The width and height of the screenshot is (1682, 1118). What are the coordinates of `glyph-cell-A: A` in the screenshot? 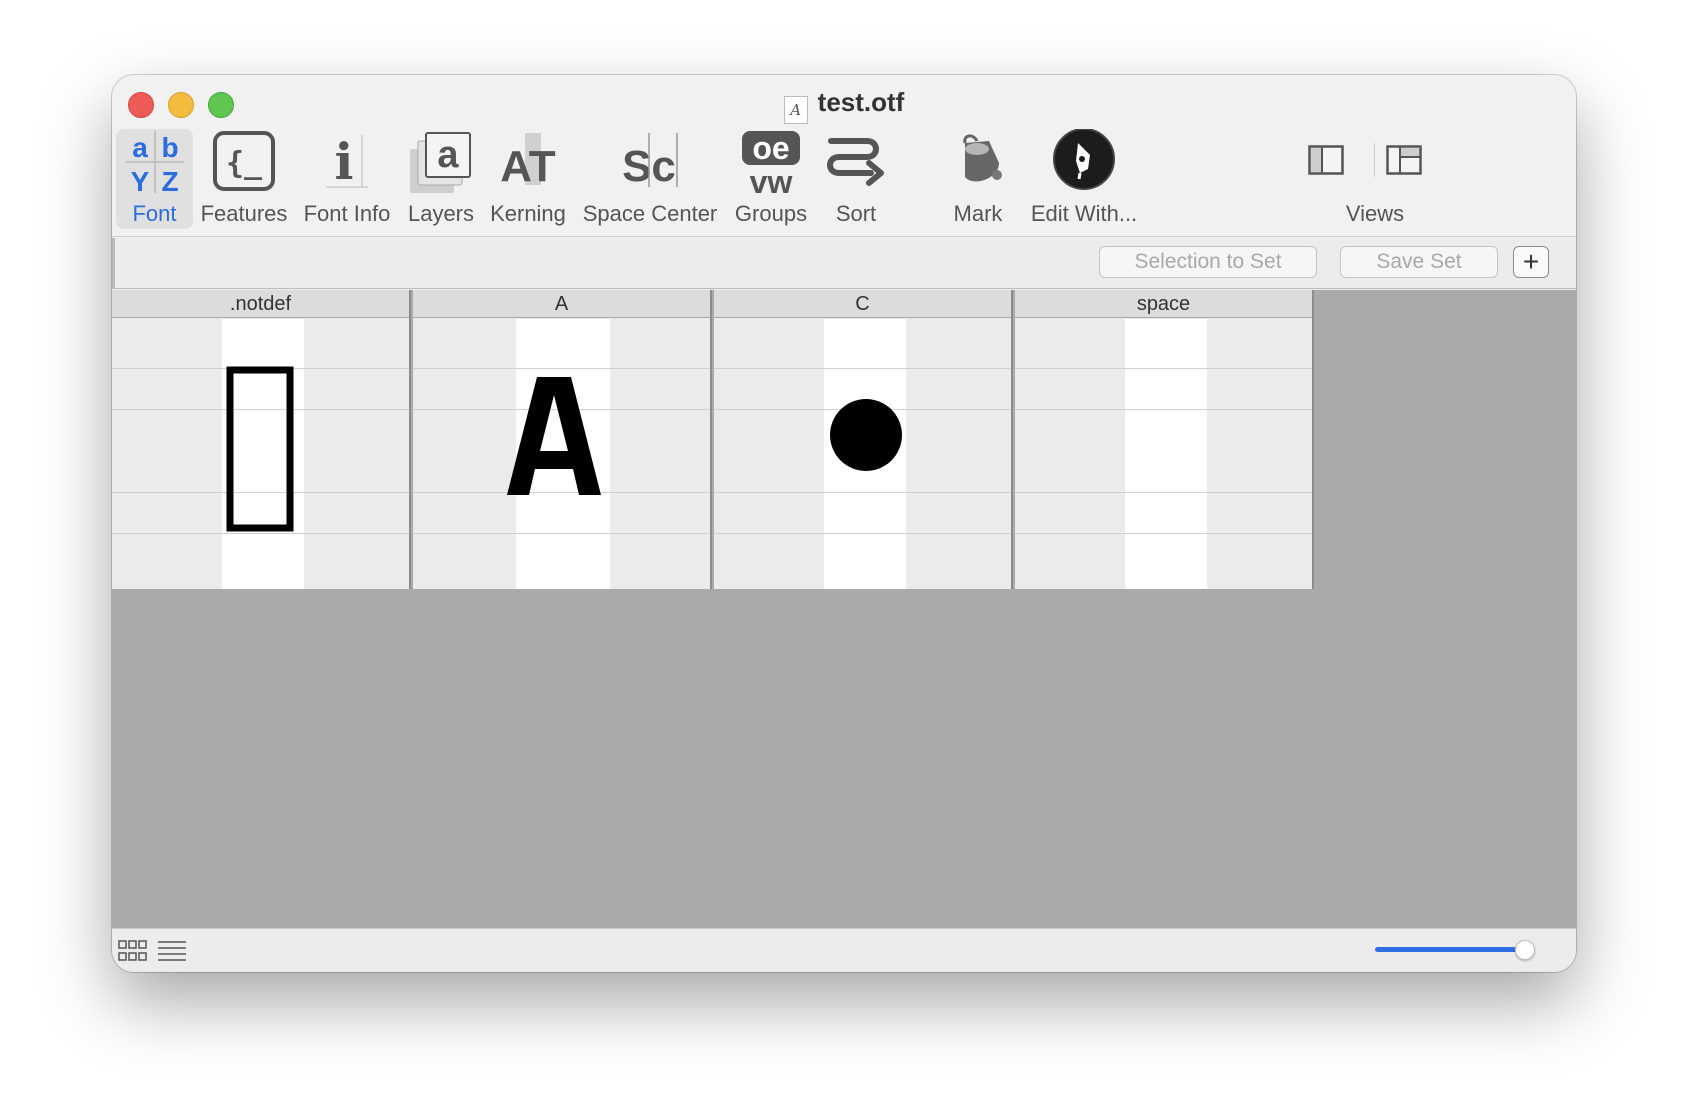 It's located at (562, 439).